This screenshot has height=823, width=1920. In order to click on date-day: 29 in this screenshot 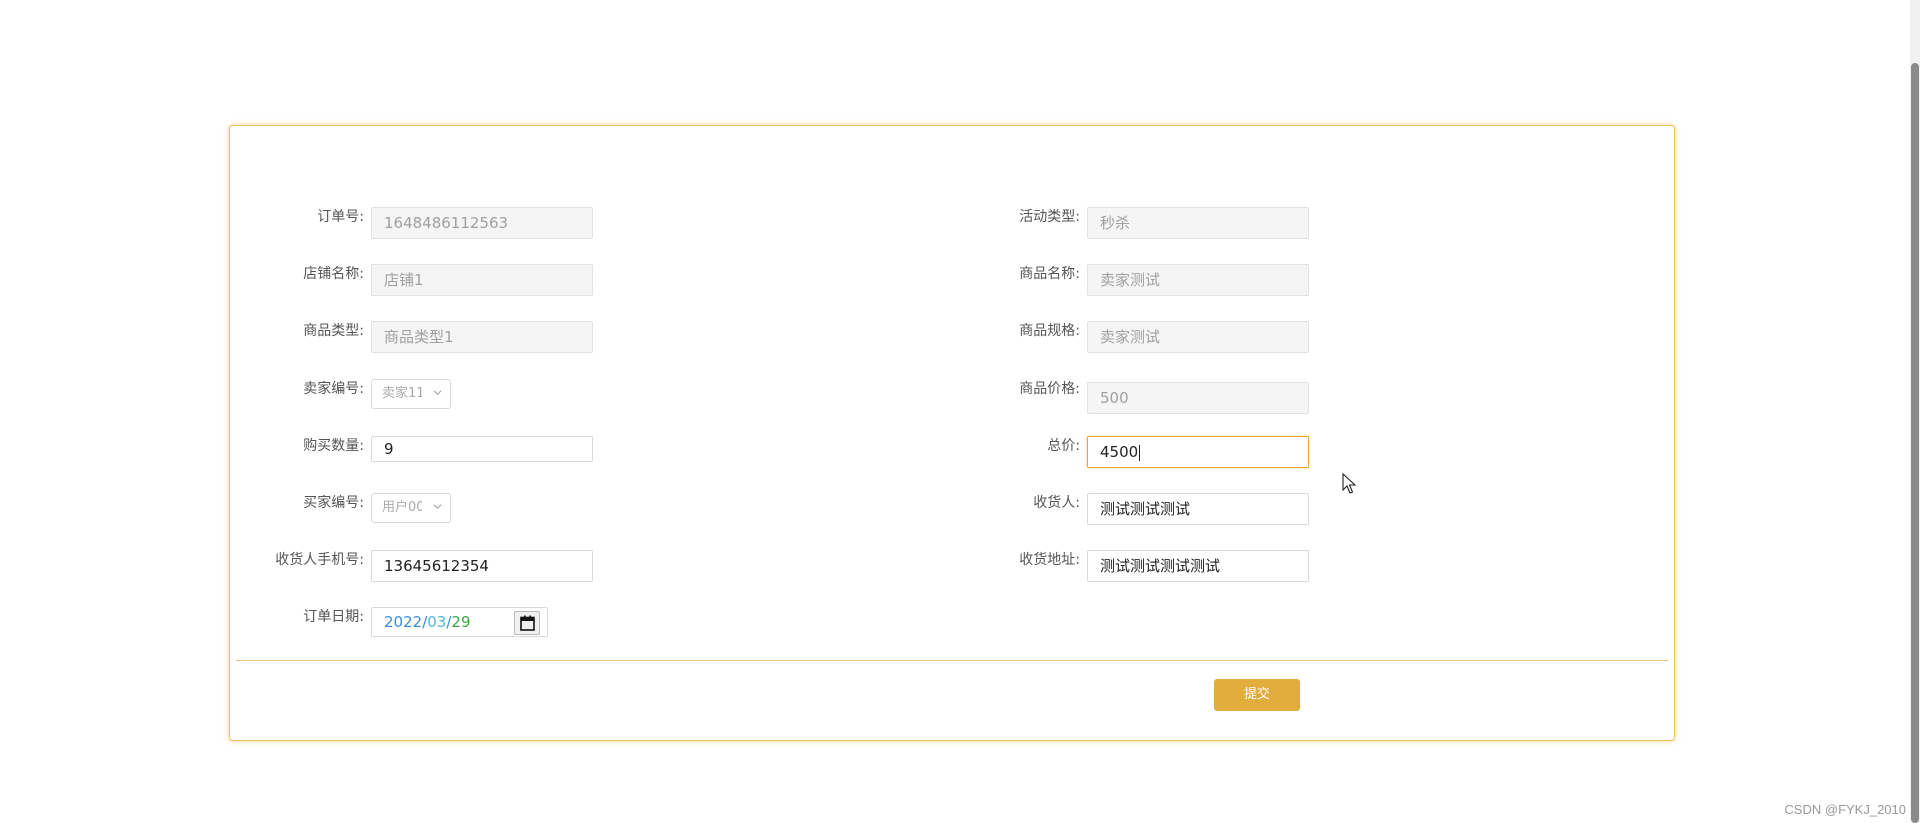, I will do `click(460, 622)`.